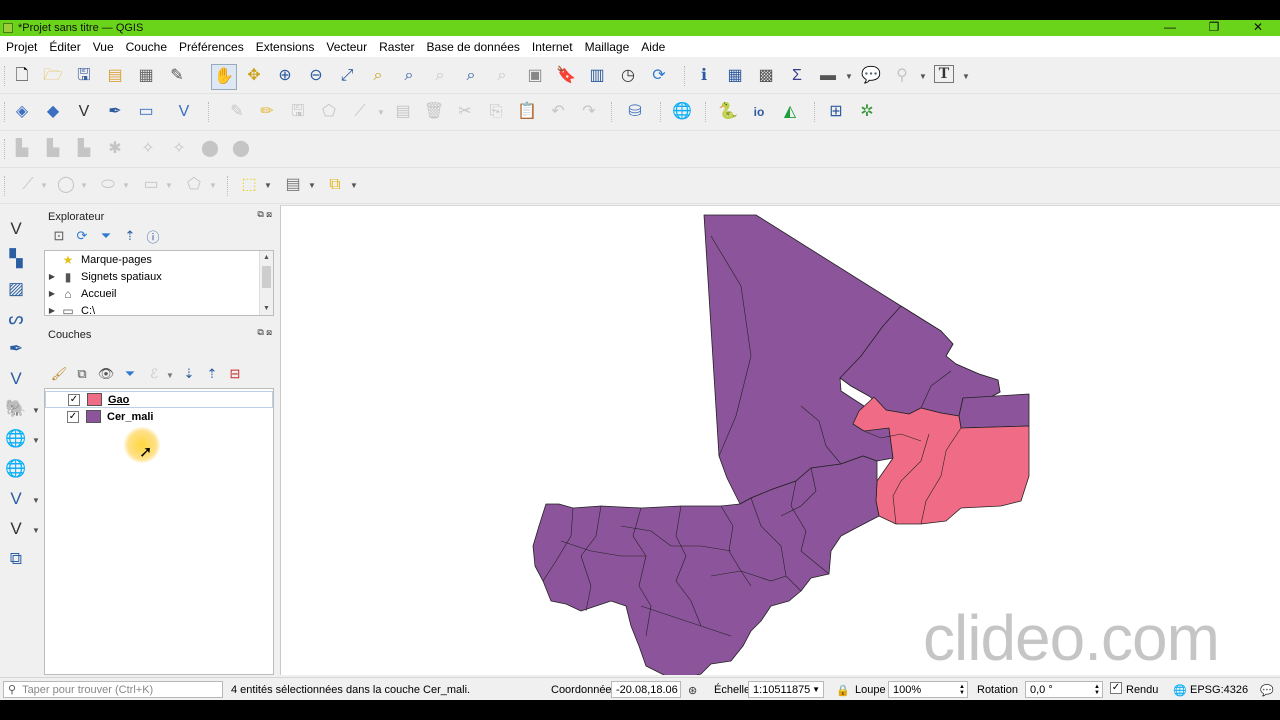  I want to click on add-virtual-layer-icon: V, so click(16, 529).